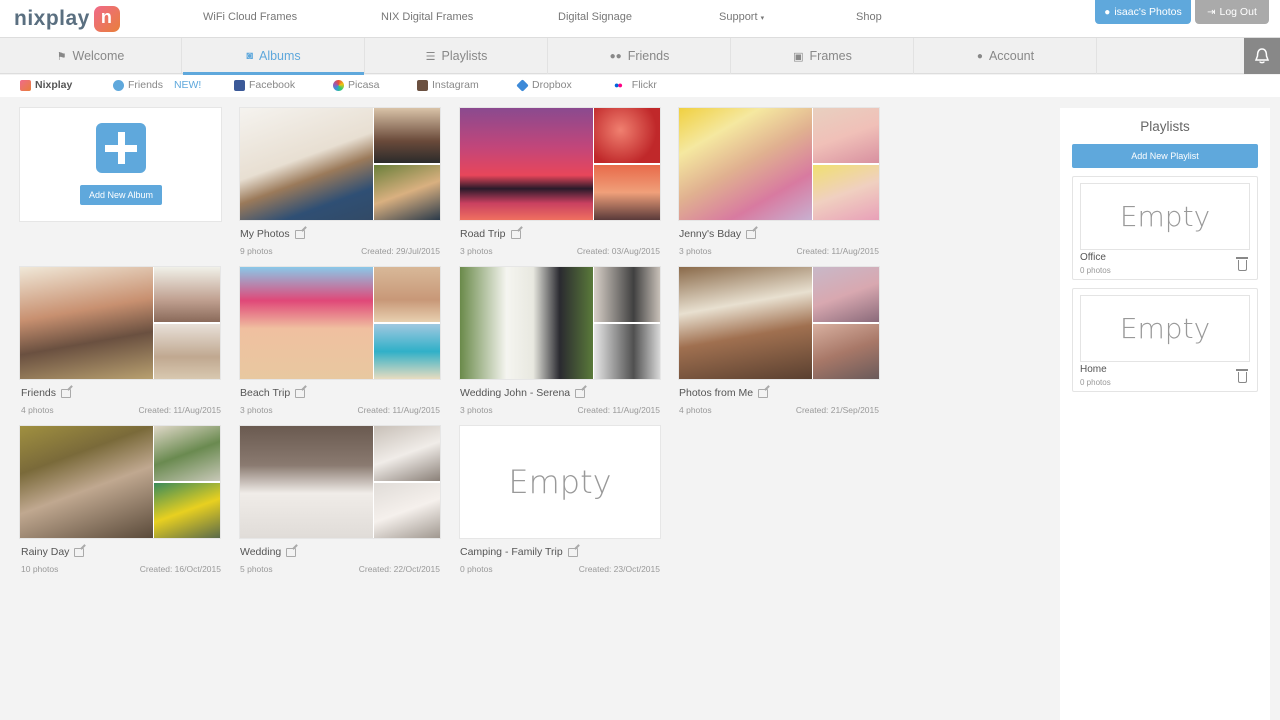 The image size is (1280, 720). Describe the element at coordinates (640, 56) in the screenshot. I see `tab-friends: ●● Friends` at that location.